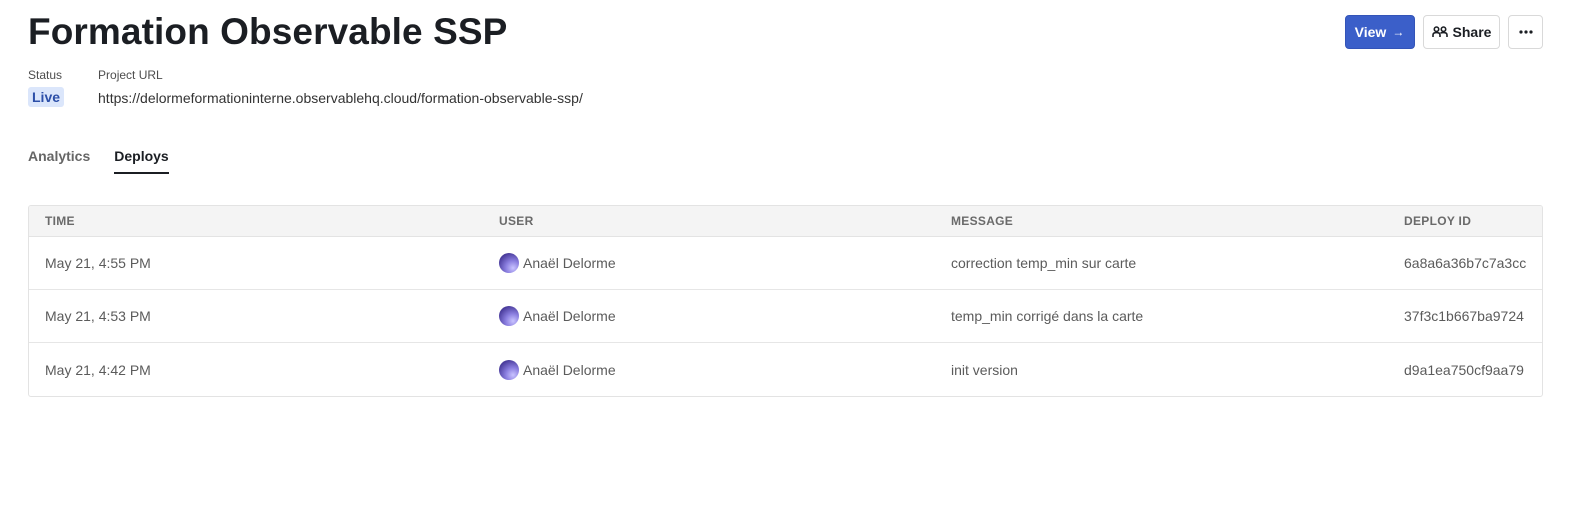  What do you see at coordinates (984, 369) in the screenshot?
I see `deploy-message: init version` at bounding box center [984, 369].